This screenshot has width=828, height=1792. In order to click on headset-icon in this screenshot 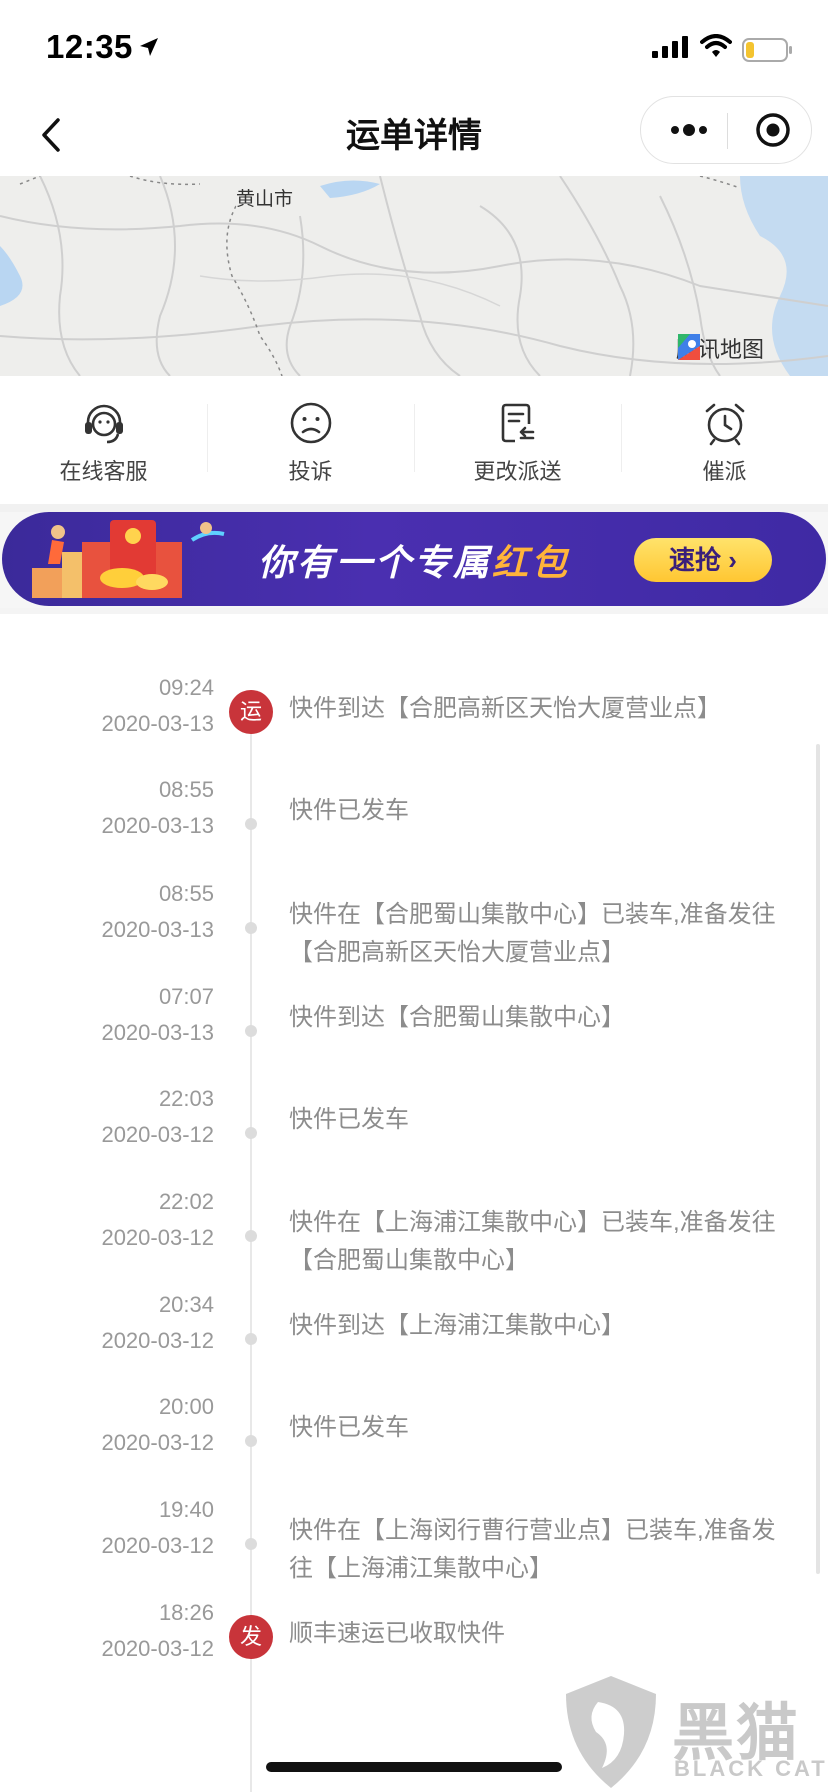, I will do `click(104, 424)`.